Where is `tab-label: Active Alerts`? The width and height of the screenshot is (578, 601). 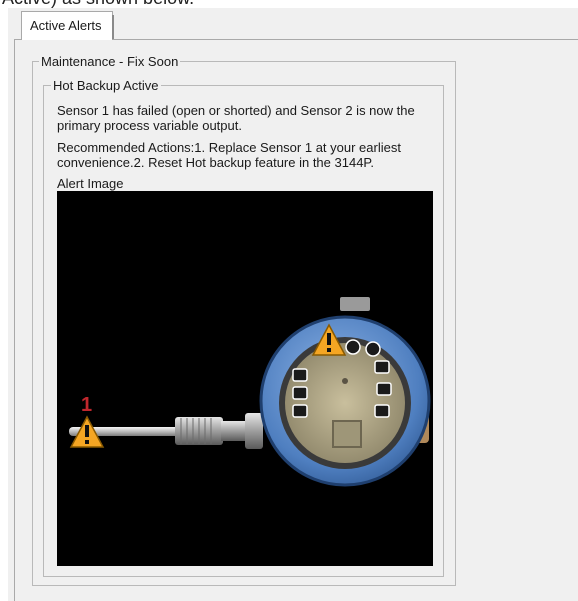
tab-label: Active Alerts is located at coordinates (66, 25).